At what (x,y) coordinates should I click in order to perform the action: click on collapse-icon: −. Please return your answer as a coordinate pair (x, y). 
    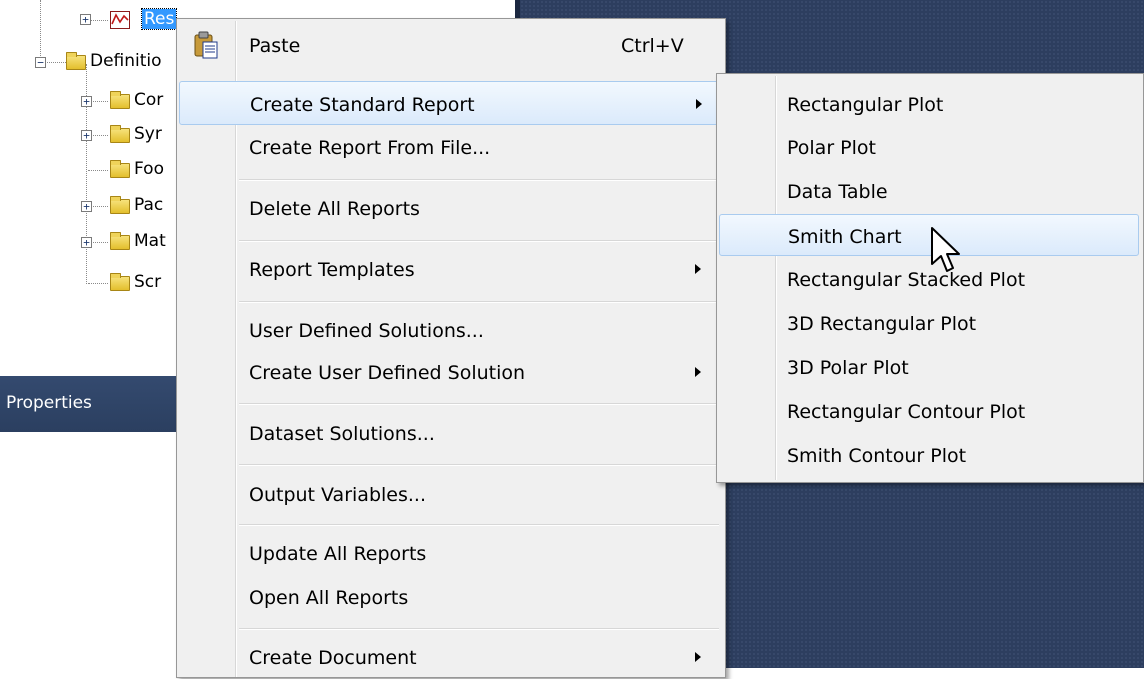
    Looking at the image, I should click on (40, 62).